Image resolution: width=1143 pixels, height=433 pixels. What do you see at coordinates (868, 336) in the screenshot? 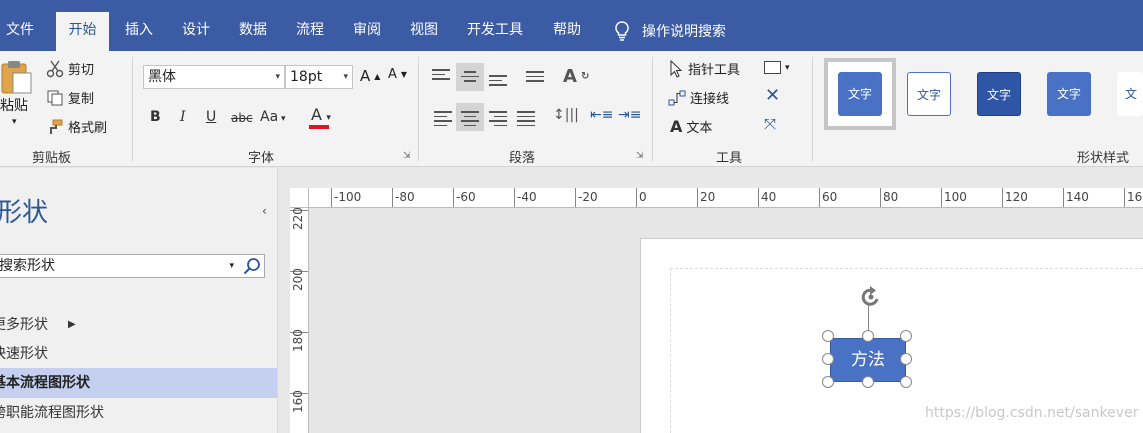
I see `resize-handle-top` at bounding box center [868, 336].